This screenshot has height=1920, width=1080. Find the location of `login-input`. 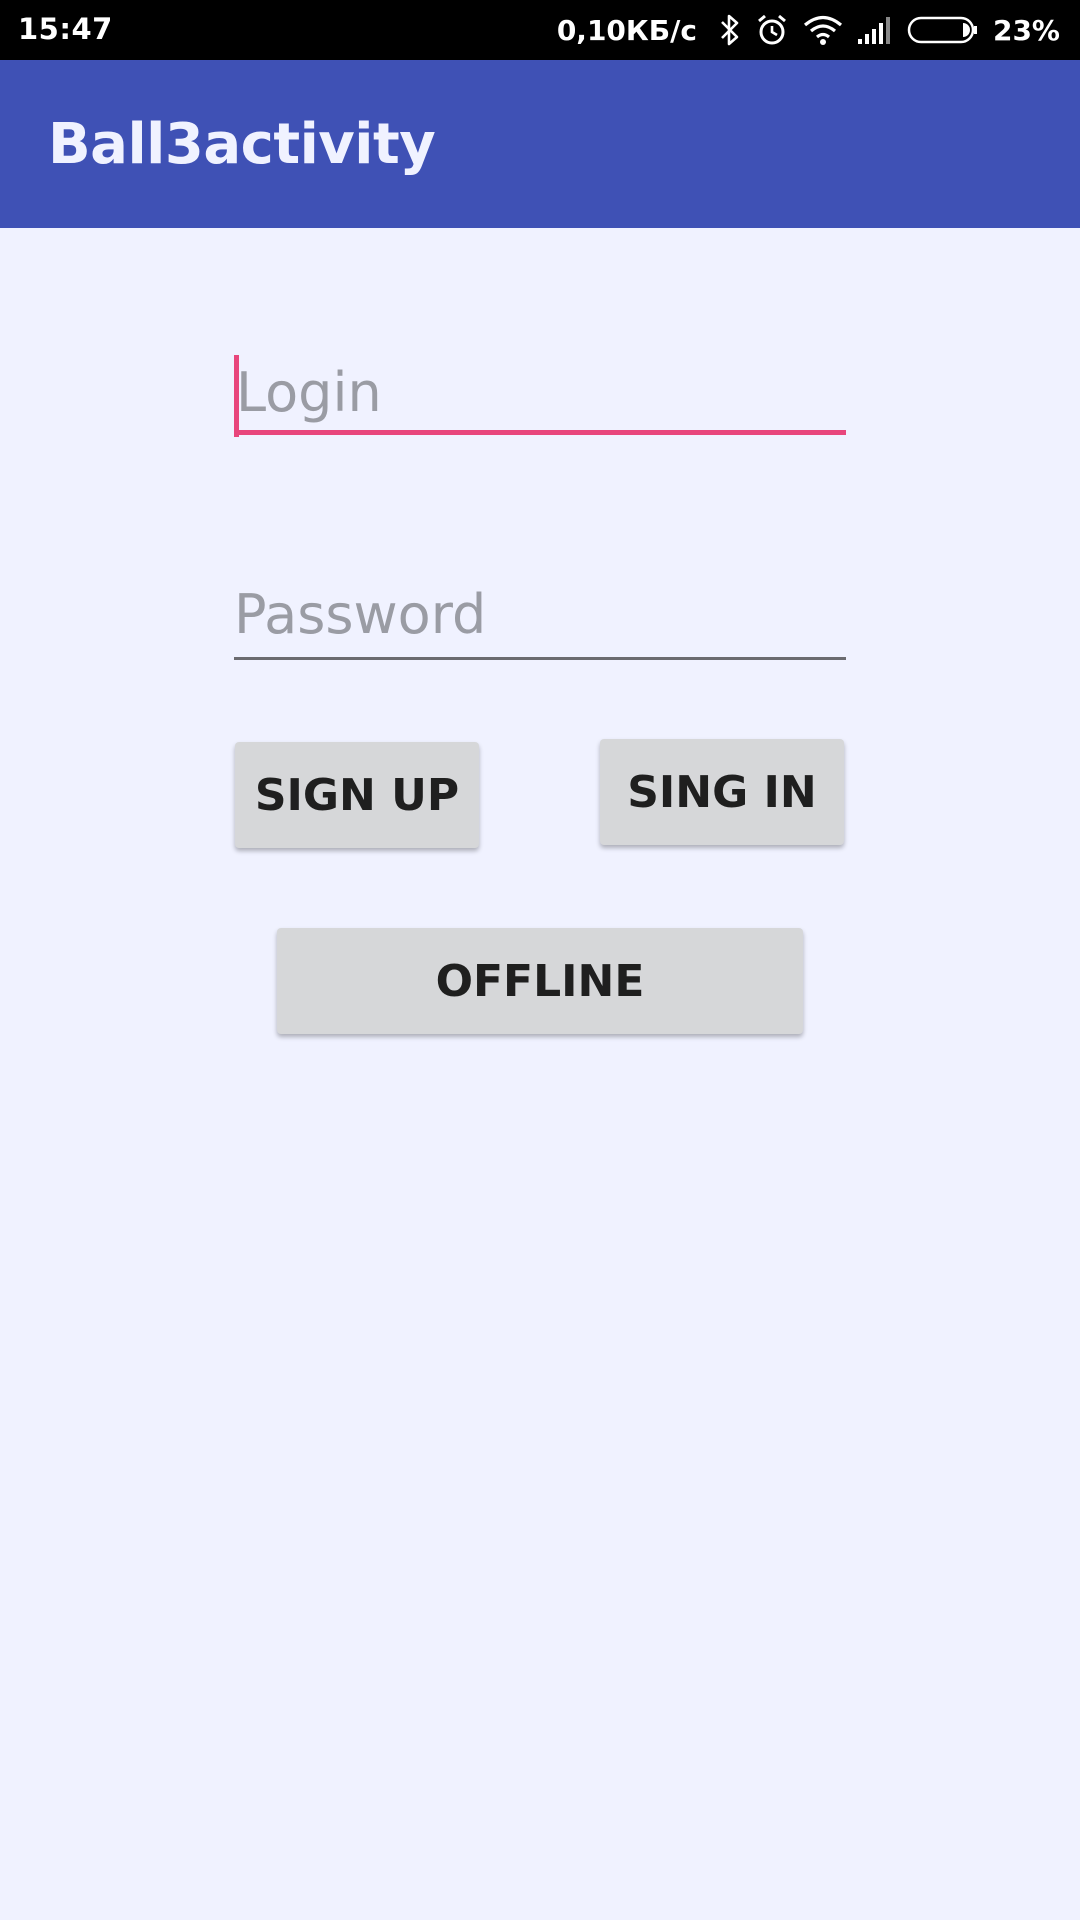

login-input is located at coordinates (540, 395).